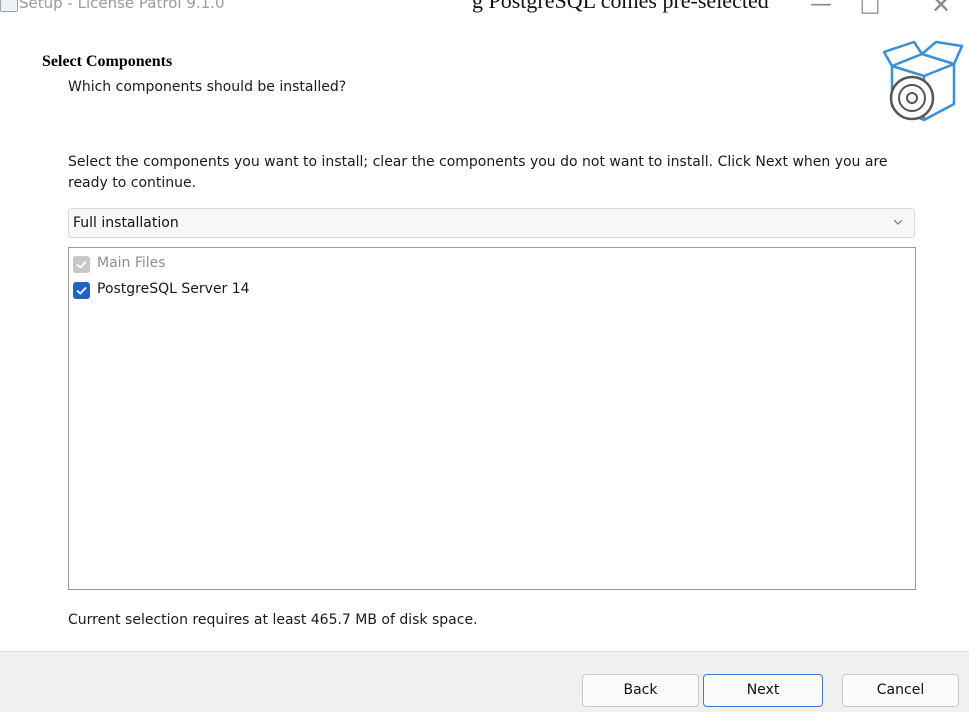 The height and width of the screenshot is (712, 969). What do you see at coordinates (173, 289) in the screenshot?
I see `postgresql-label: PostgreSQL Server 14` at bounding box center [173, 289].